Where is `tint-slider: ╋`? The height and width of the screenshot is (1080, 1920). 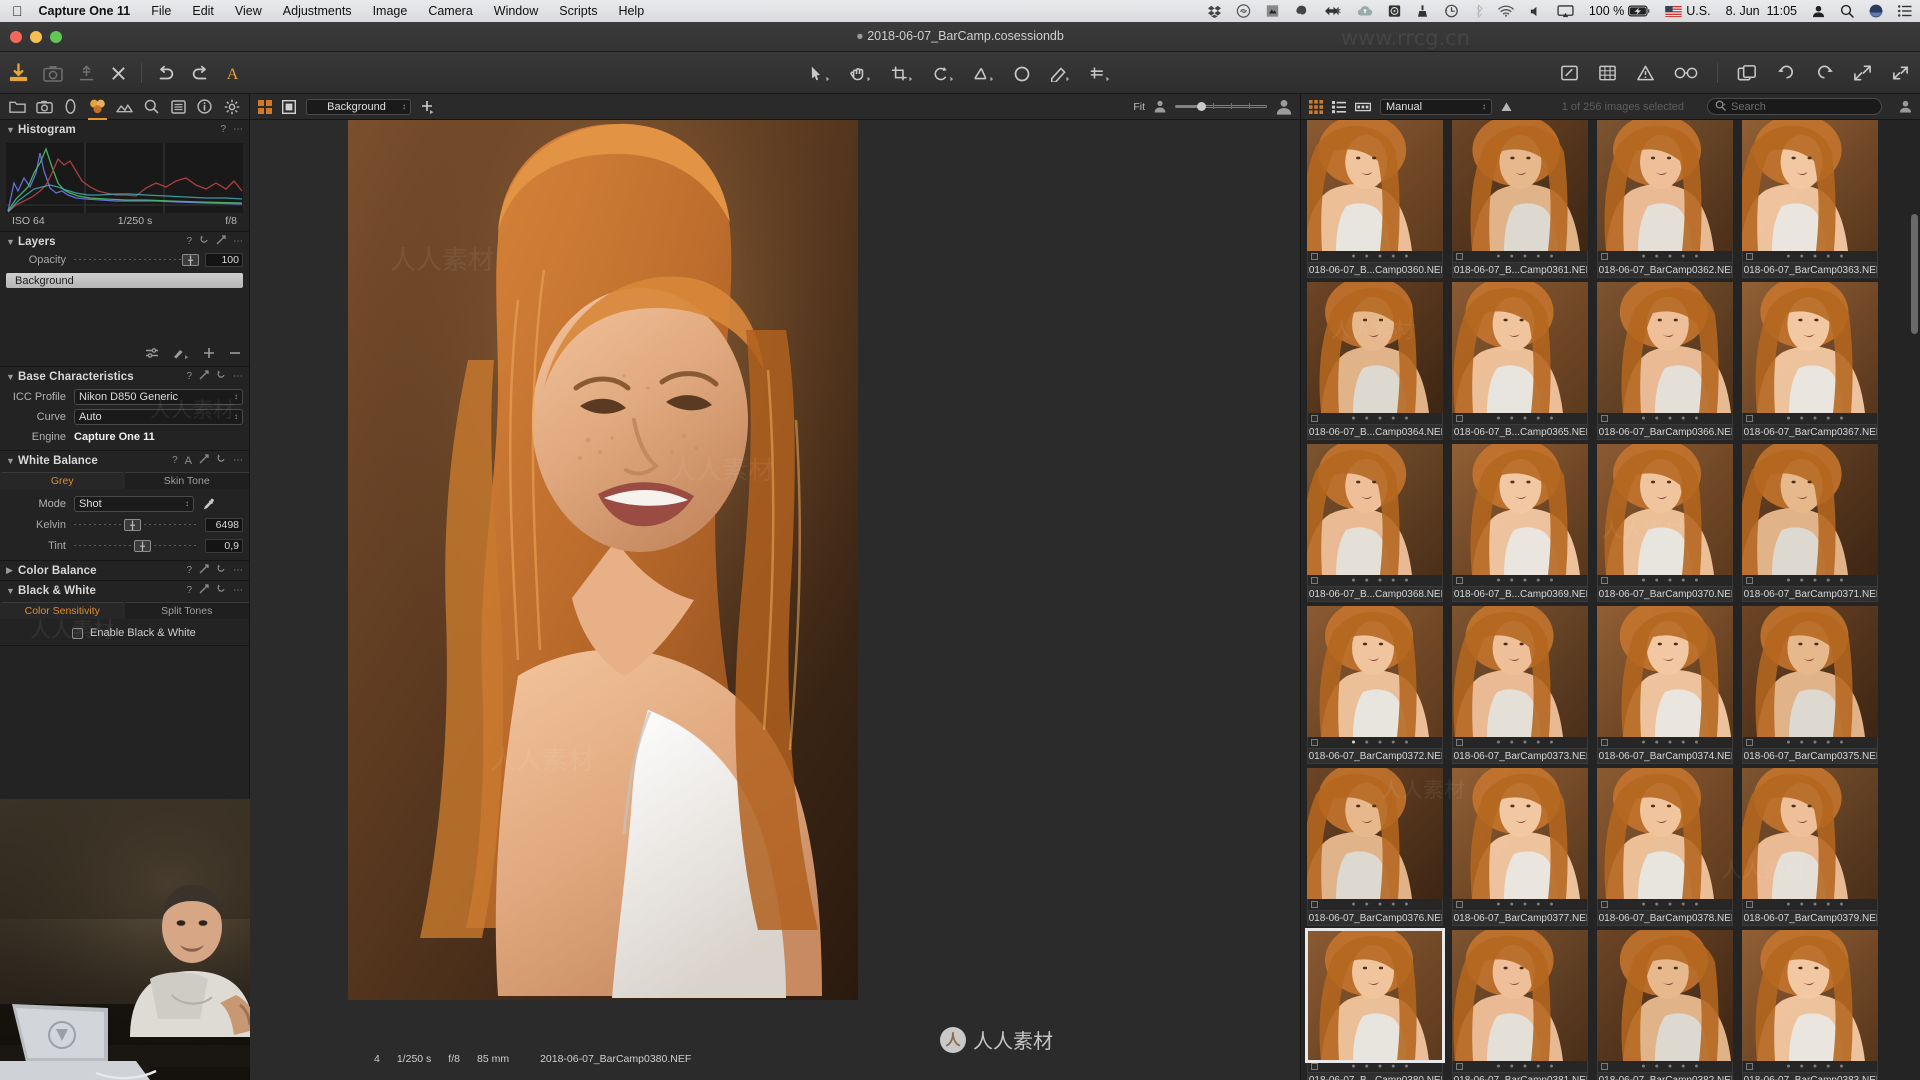 tint-slider: ╋ is located at coordinates (136, 546).